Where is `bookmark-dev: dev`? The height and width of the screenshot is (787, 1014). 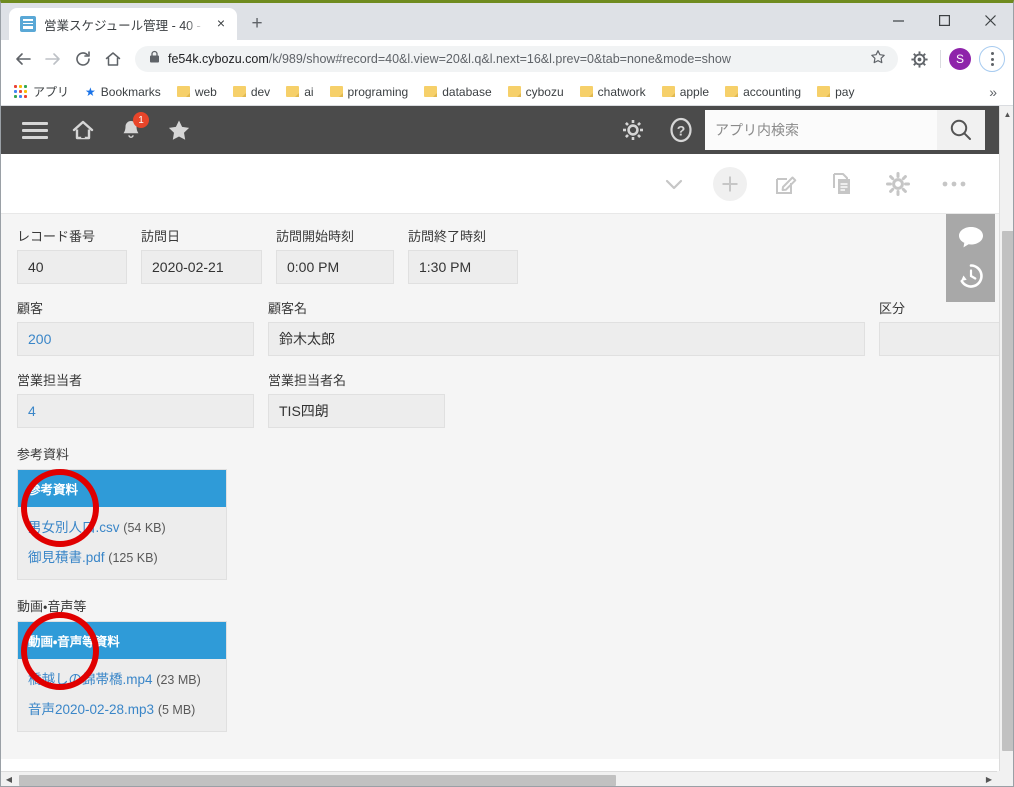
bookmark-dev: dev is located at coordinates (251, 92).